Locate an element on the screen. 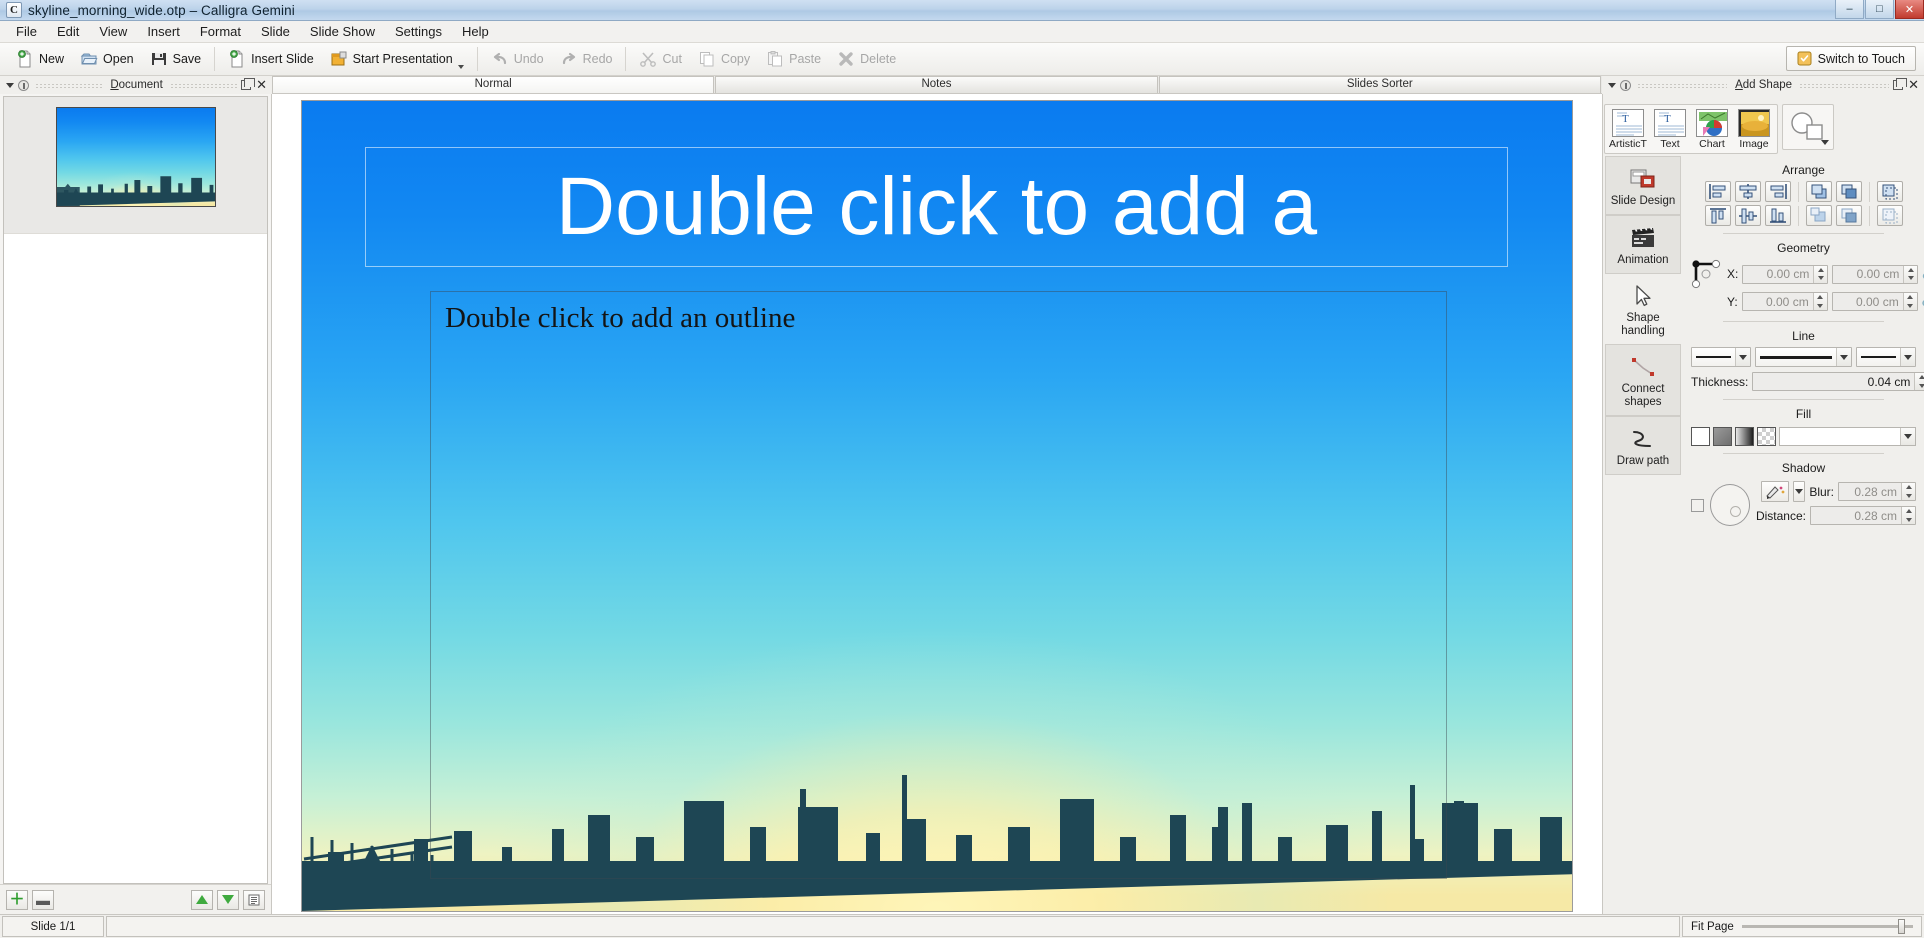  send-to-back-icon is located at coordinates (1848, 215).